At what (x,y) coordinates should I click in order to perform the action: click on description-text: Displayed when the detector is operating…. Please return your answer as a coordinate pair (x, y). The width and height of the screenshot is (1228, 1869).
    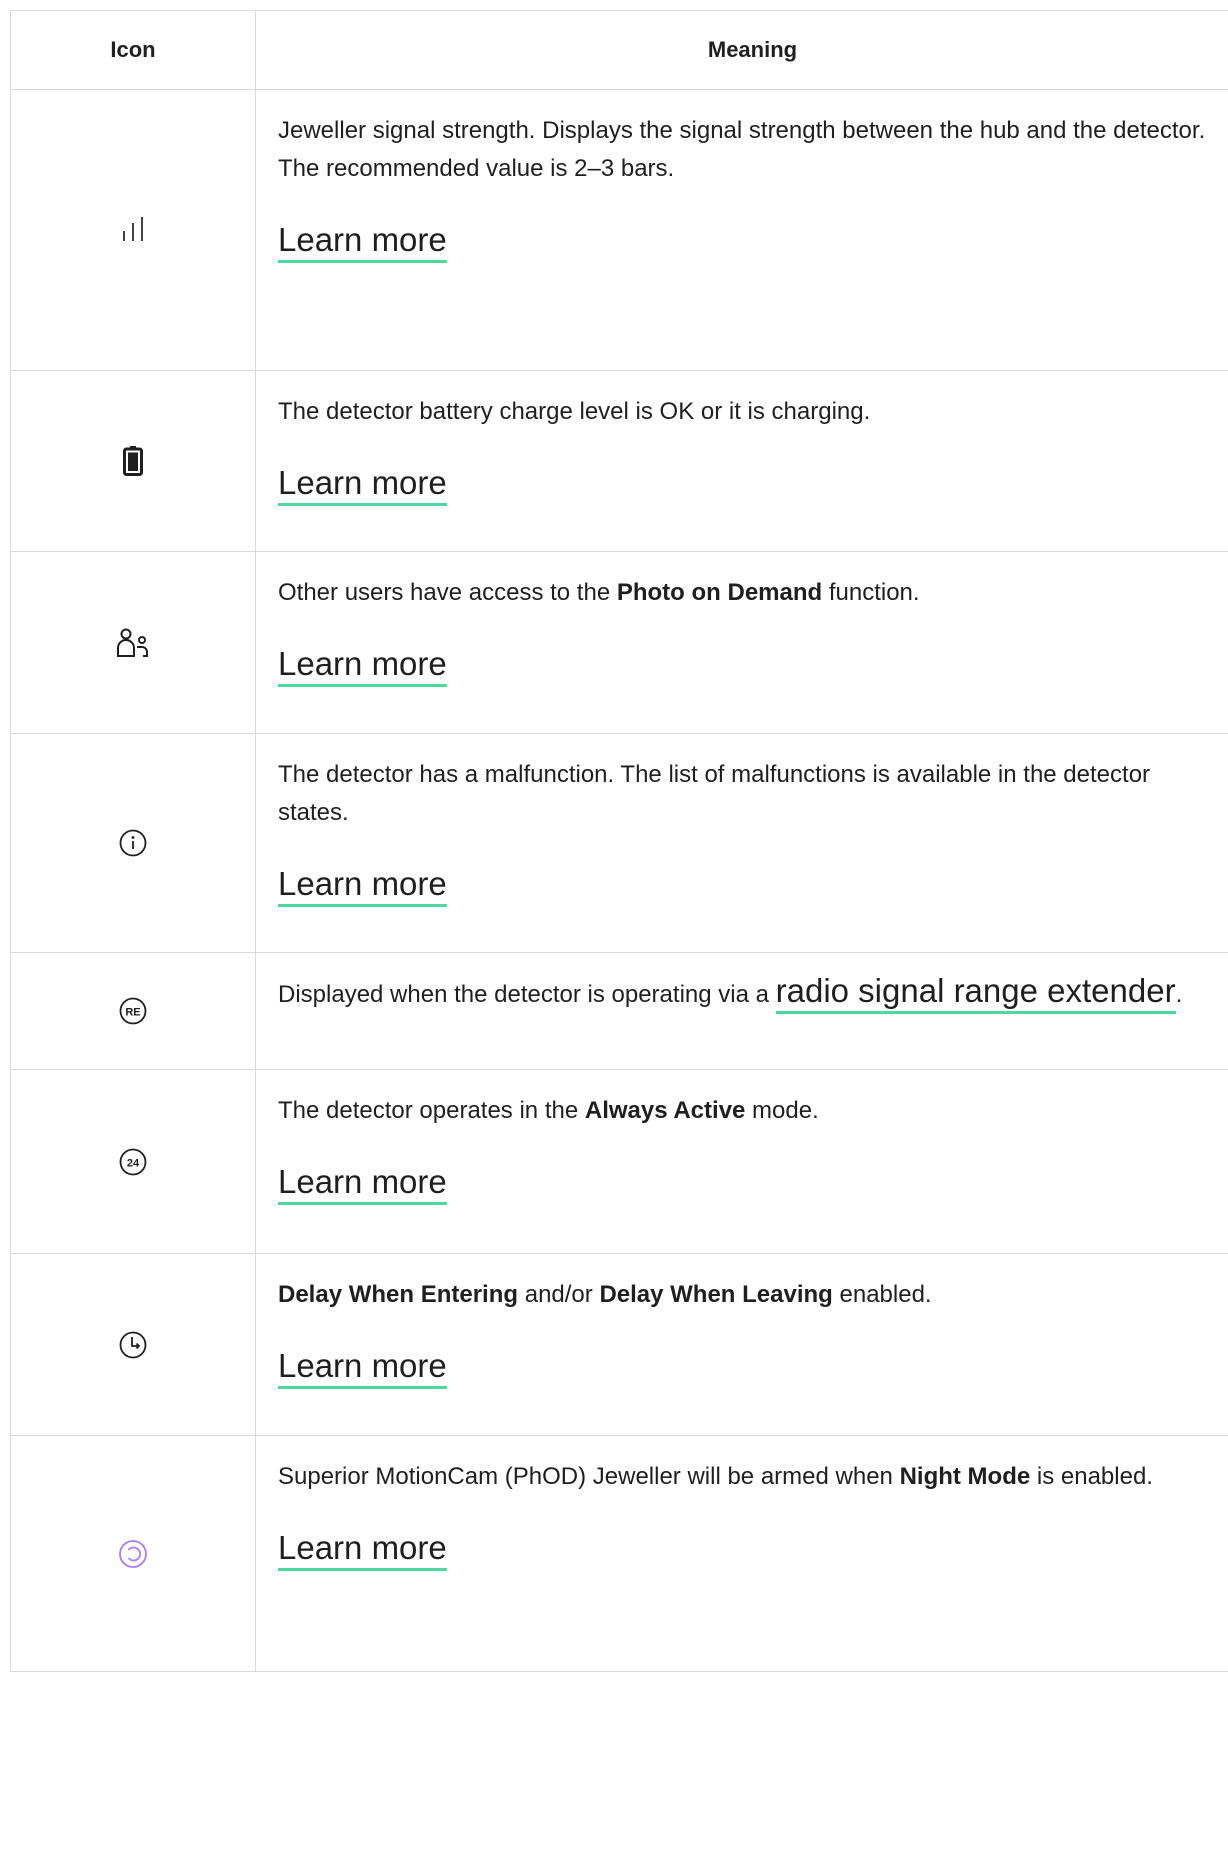
    Looking at the image, I should click on (527, 994).